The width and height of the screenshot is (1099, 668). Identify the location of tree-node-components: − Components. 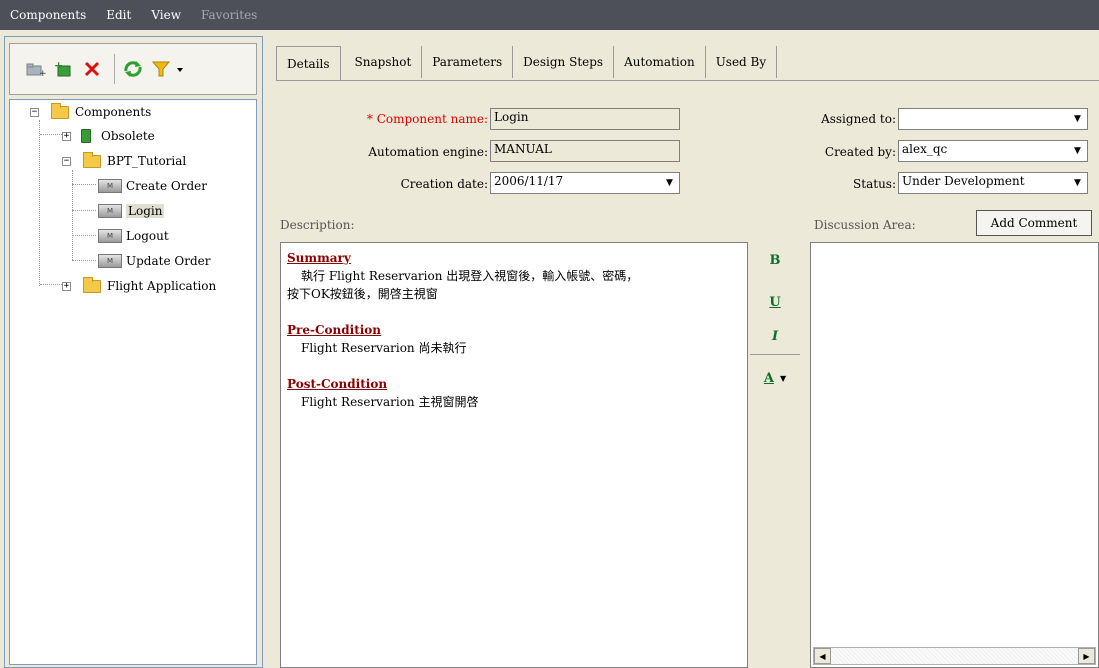
(90, 112).